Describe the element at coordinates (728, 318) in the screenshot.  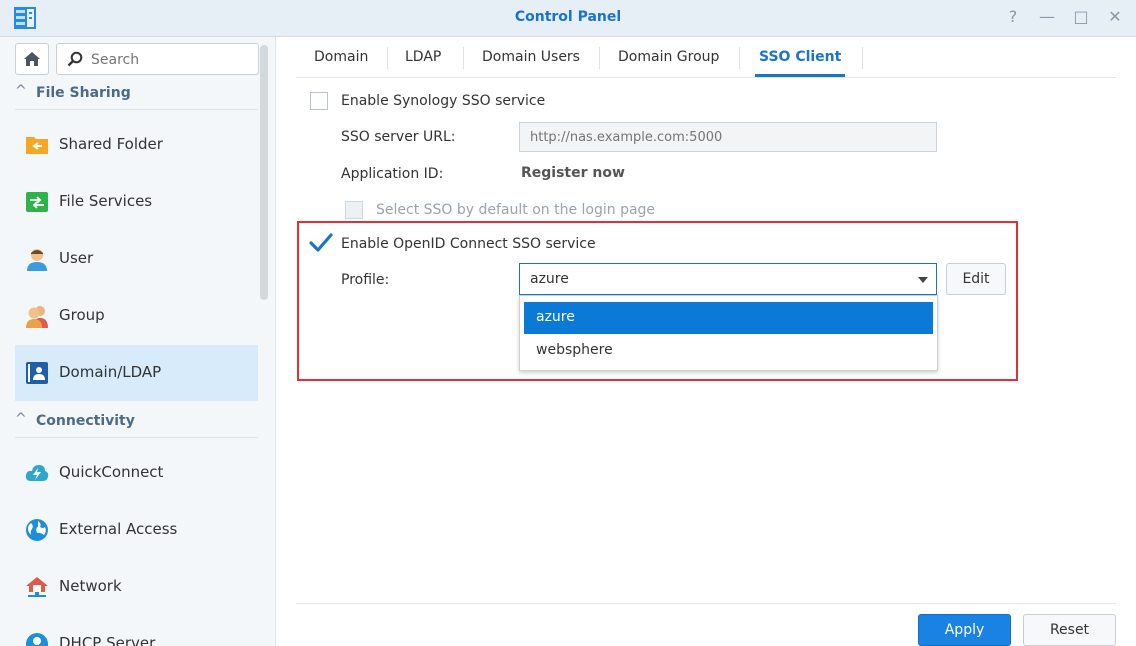
I see `profile-option: azure` at that location.